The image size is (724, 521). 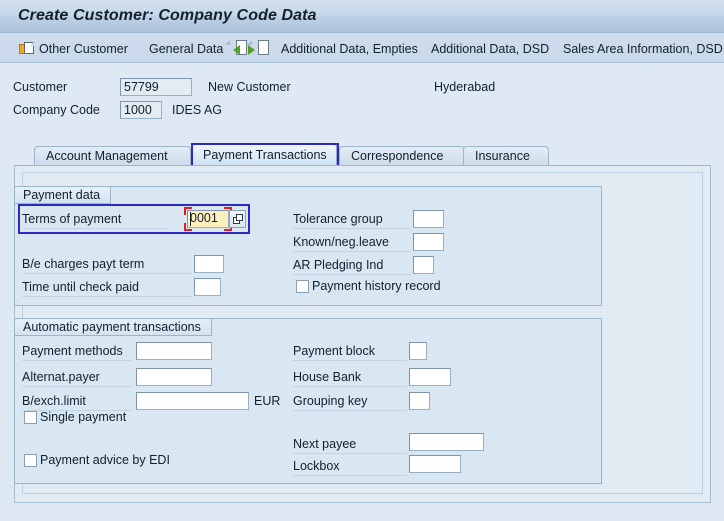 What do you see at coordinates (260, 48) in the screenshot?
I see `next-page-button` at bounding box center [260, 48].